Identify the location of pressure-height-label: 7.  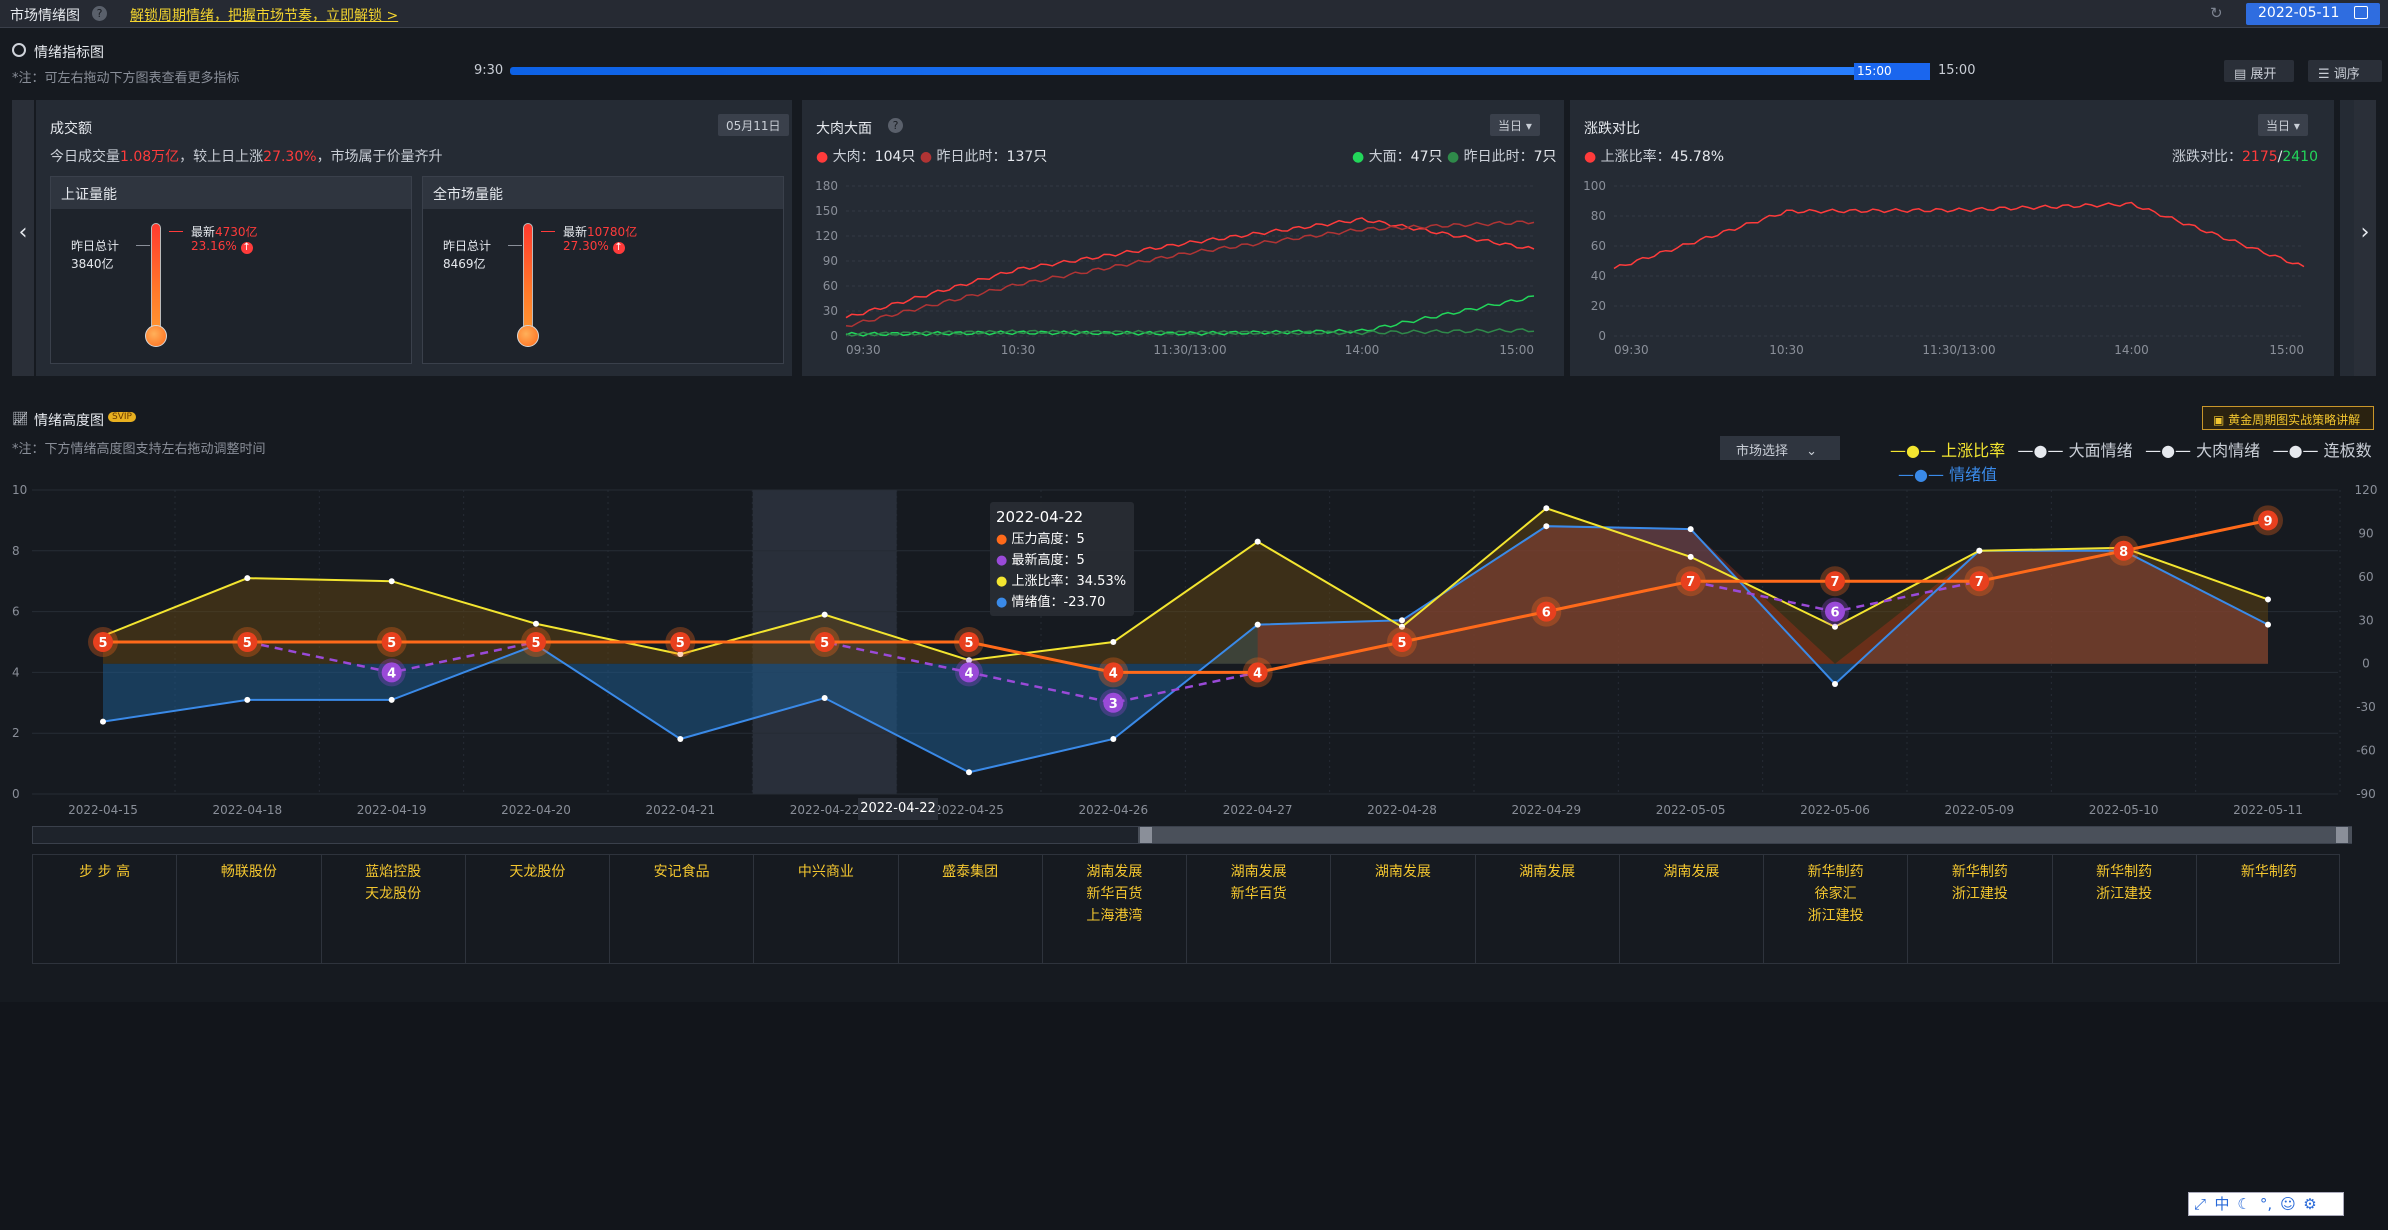
(1834, 582).